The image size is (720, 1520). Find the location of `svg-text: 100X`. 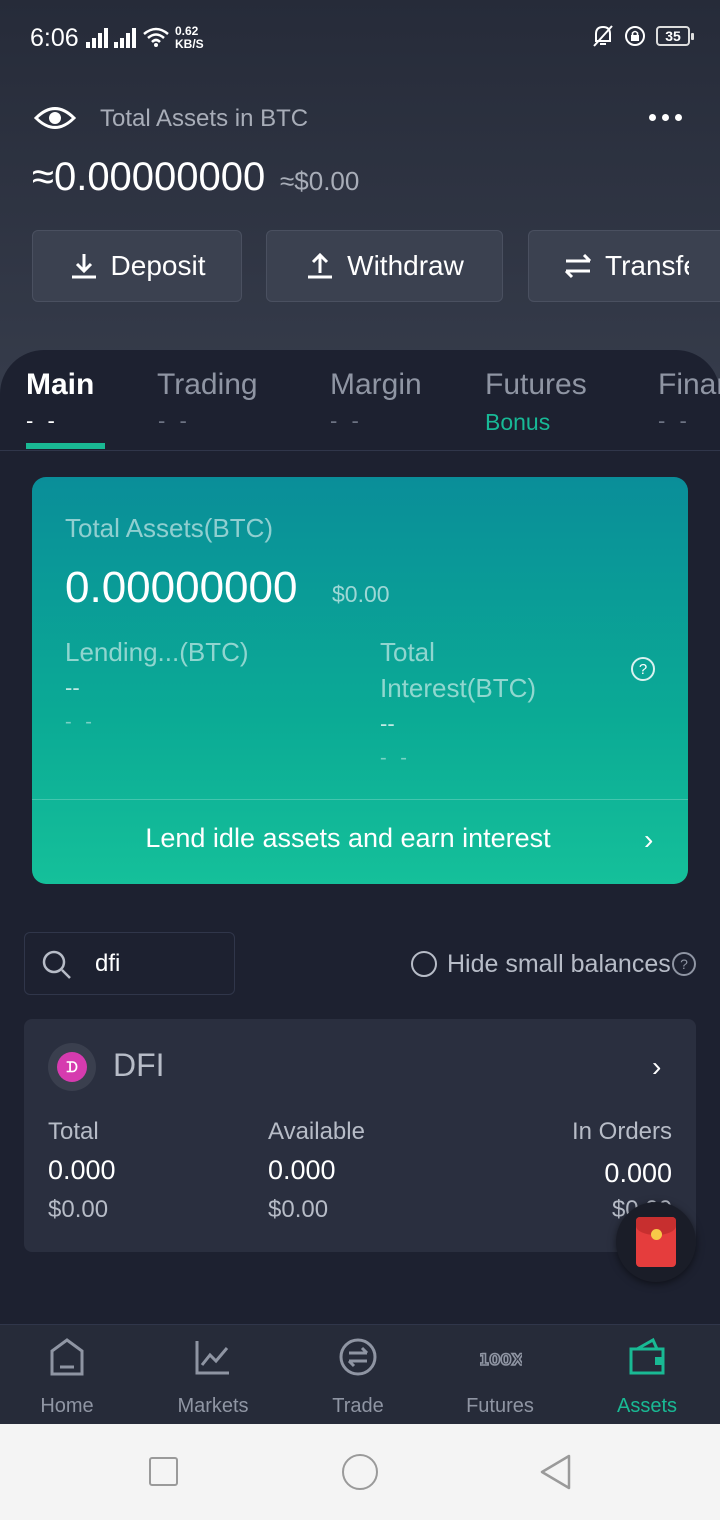

svg-text: 100X is located at coordinates (501, 1359).